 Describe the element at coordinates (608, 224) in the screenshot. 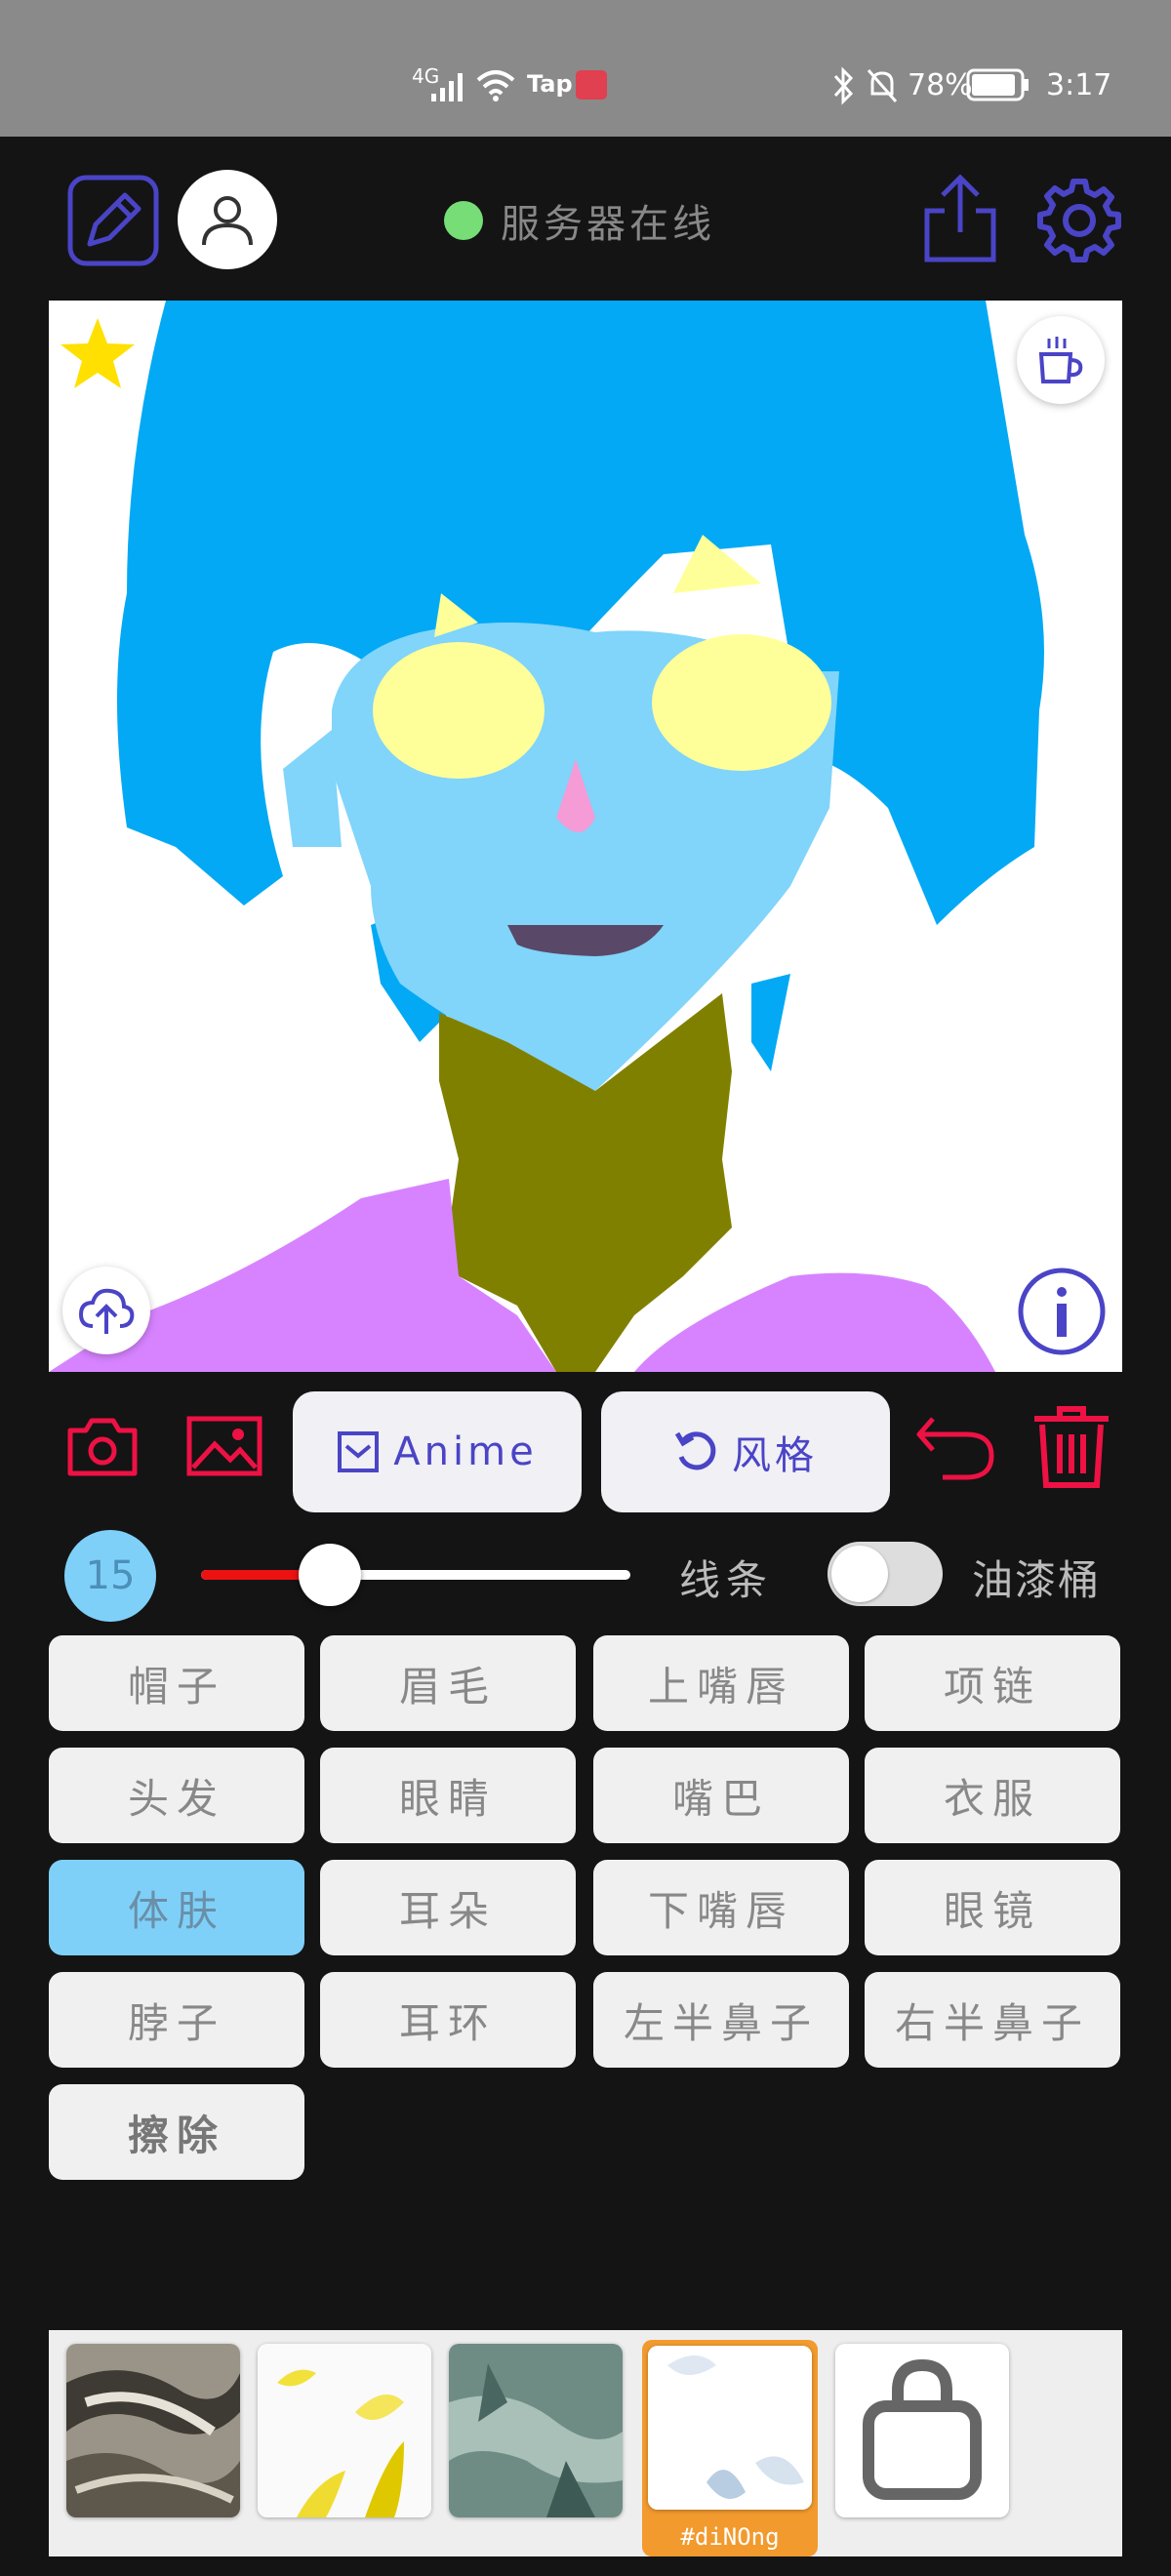

I see `server-status-text: 服务器在线` at that location.